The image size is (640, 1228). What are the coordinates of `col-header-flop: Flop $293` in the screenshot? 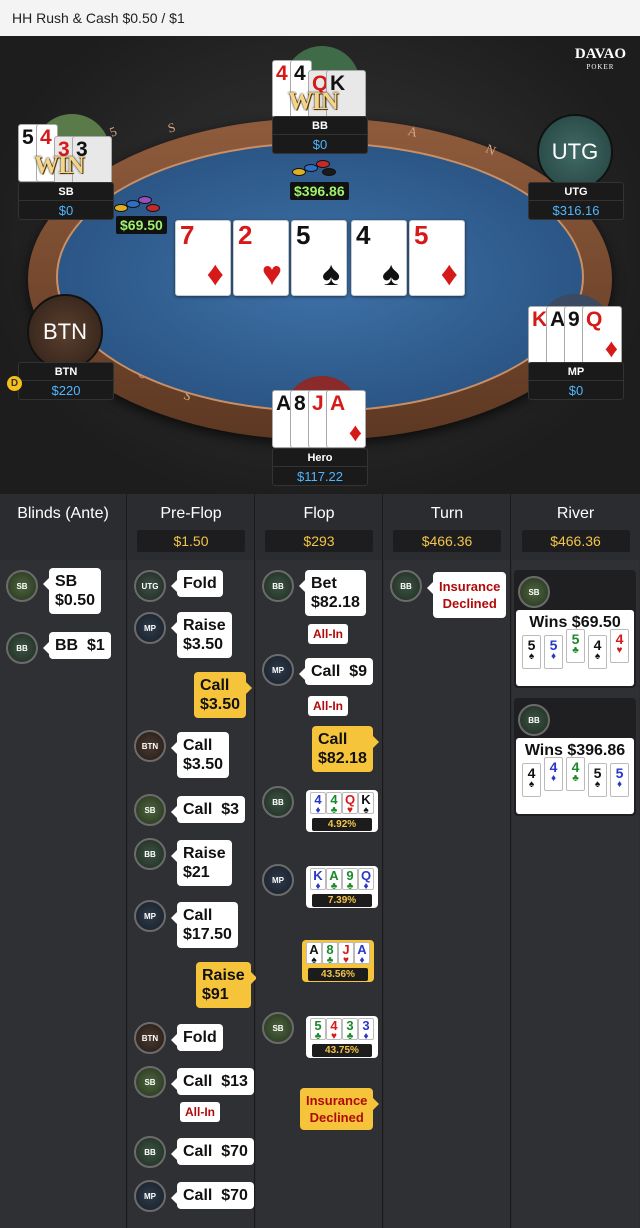 It's located at (319, 527).